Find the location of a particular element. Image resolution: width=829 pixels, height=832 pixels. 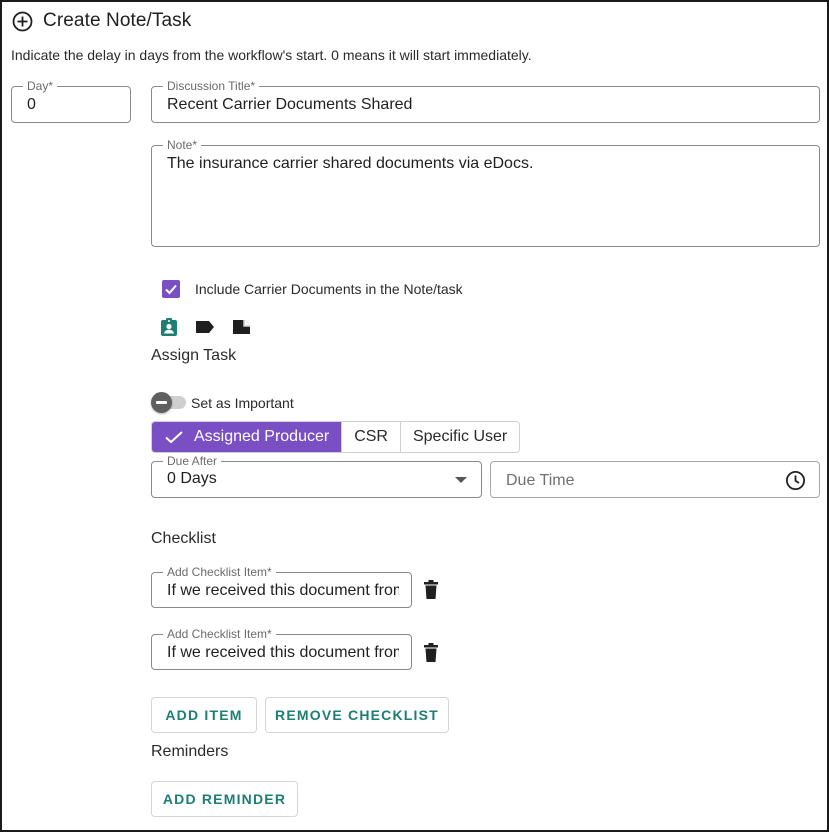

assignee-toggle-group: Assigned Producer CSR Specific User is located at coordinates (336, 437).